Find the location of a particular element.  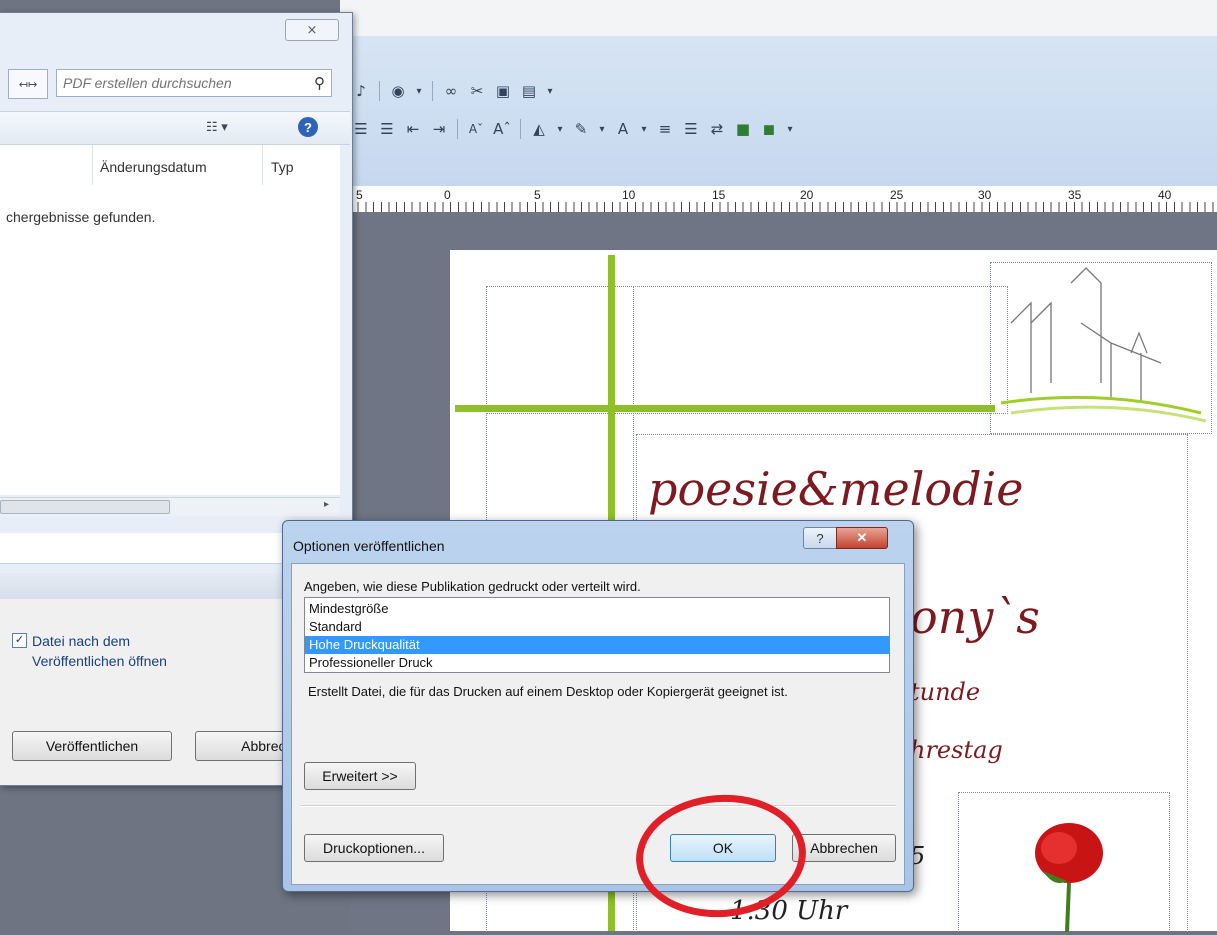

text-box-next-icon: ▤ is located at coordinates (529, 91).